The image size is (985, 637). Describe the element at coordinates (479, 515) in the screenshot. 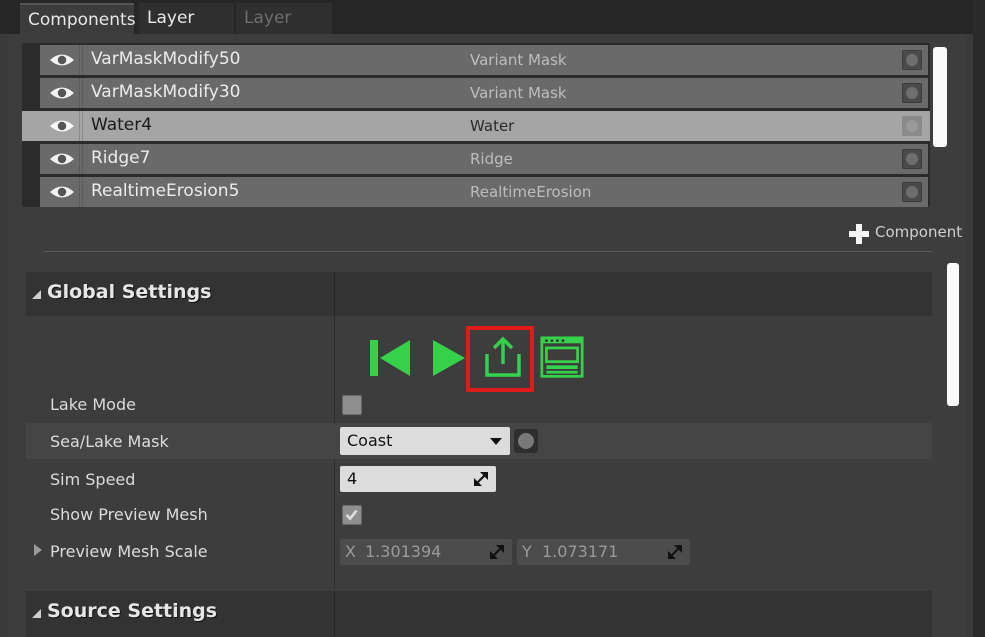

I see `property-row: Show Preview Mesh` at that location.